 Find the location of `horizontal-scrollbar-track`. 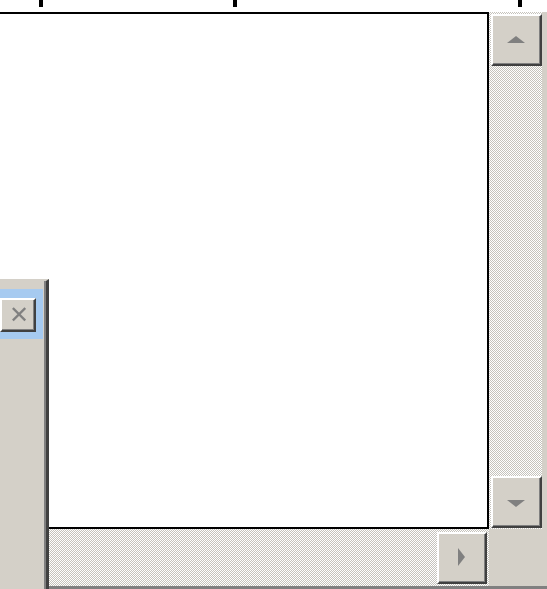

horizontal-scrollbar-track is located at coordinates (269, 557).